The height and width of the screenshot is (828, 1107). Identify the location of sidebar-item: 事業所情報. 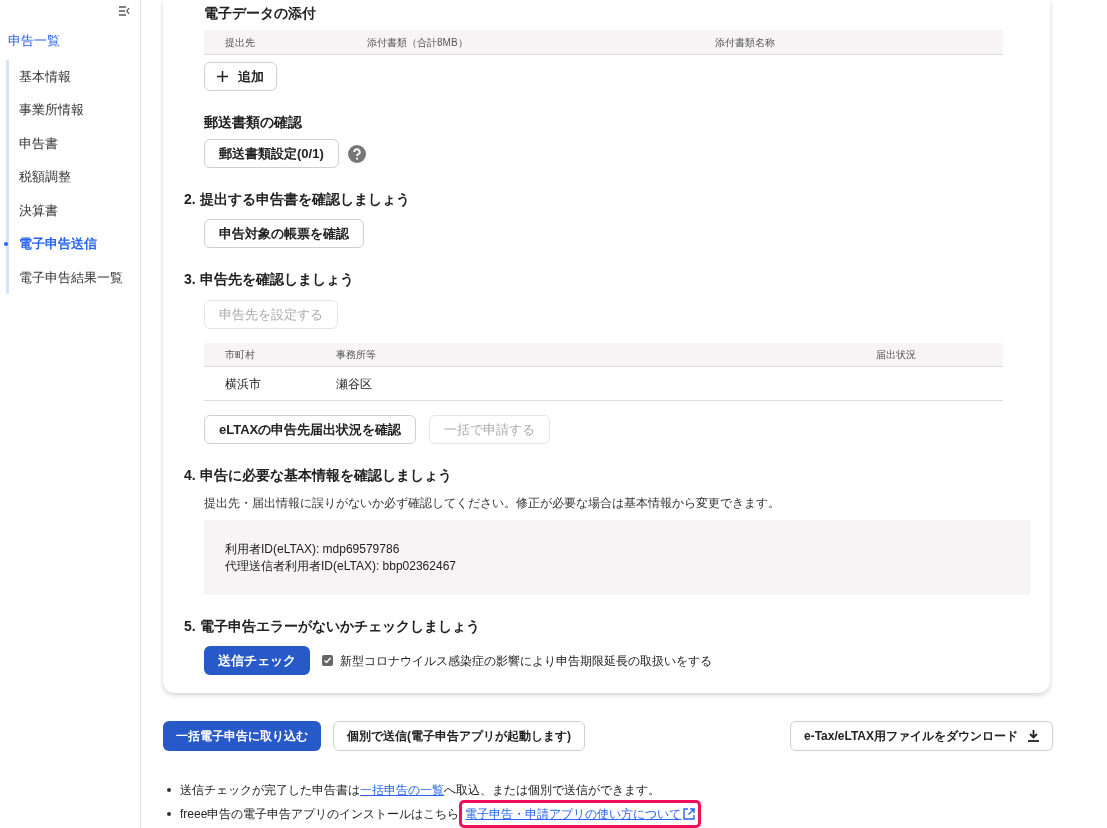
(46, 110).